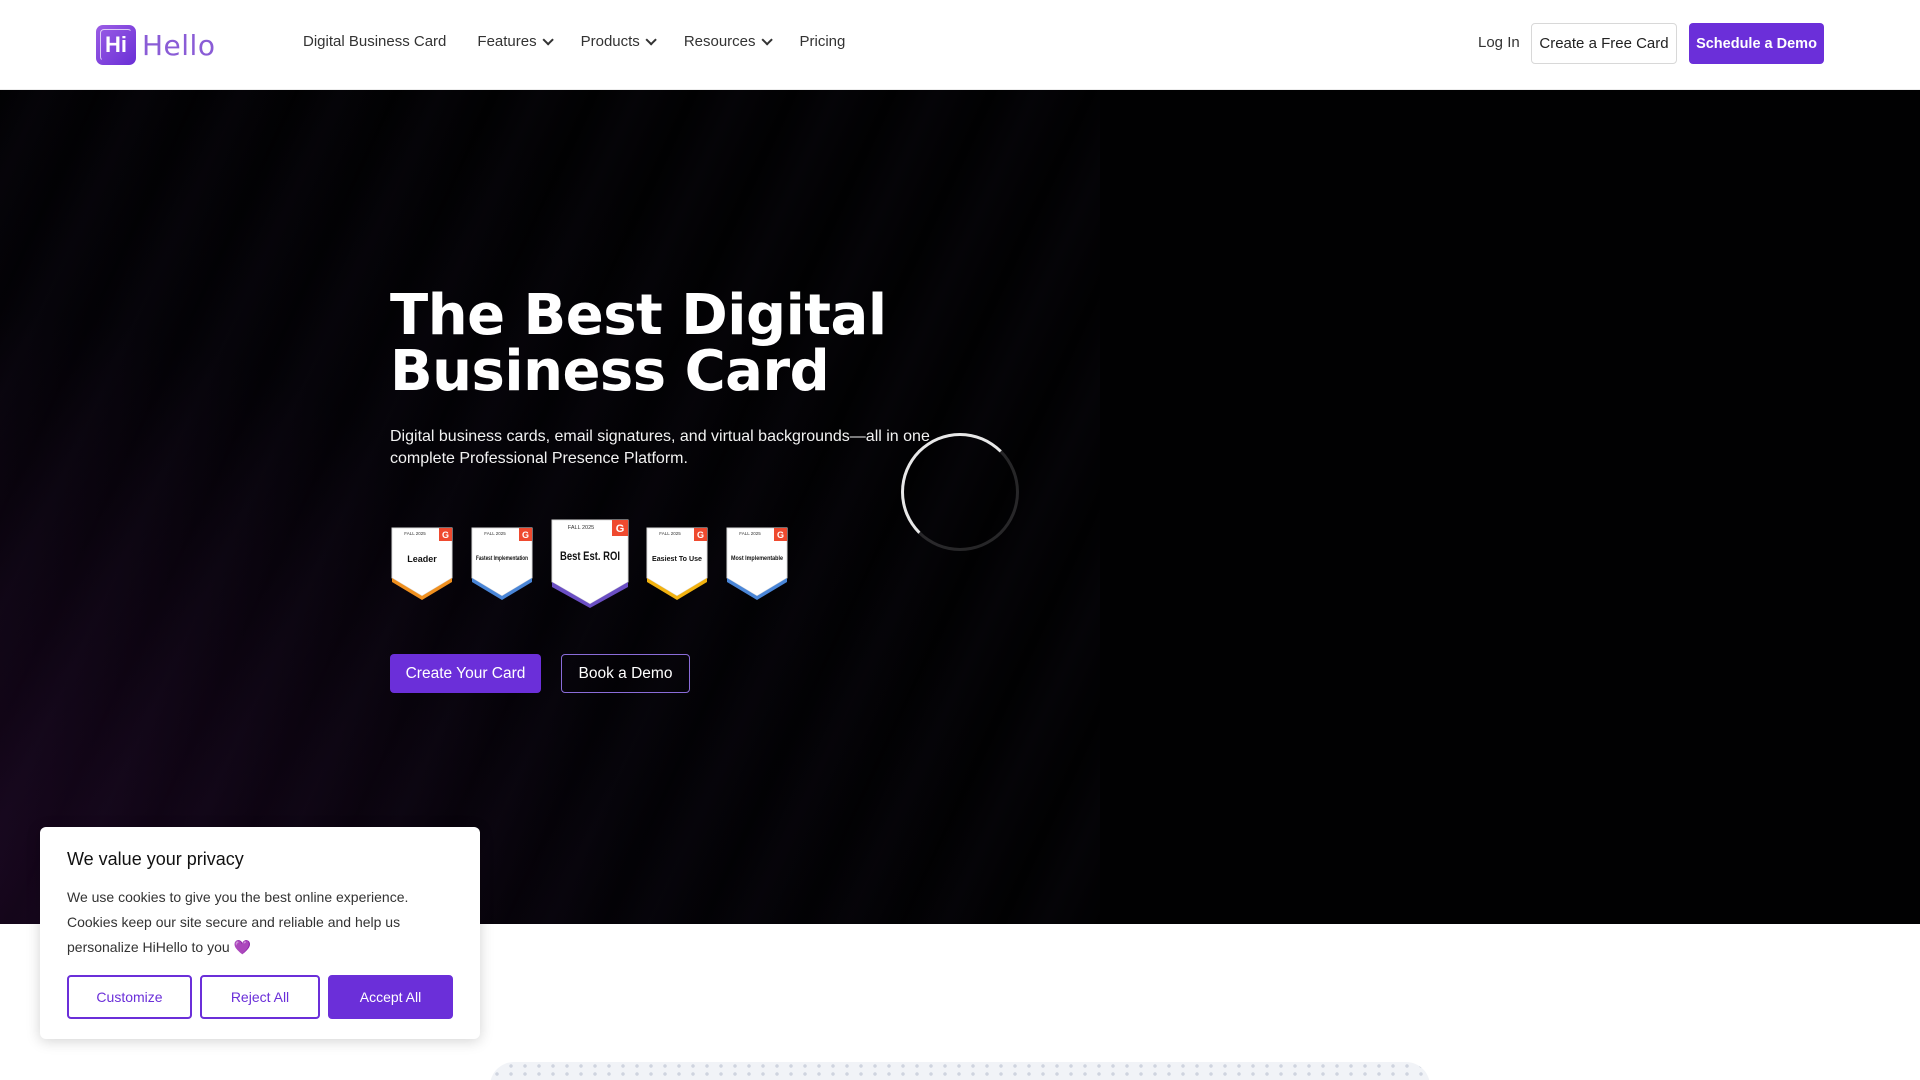 The image size is (1920, 1080). What do you see at coordinates (465, 673) in the screenshot?
I see `create-your-card-button: Create Your Card` at bounding box center [465, 673].